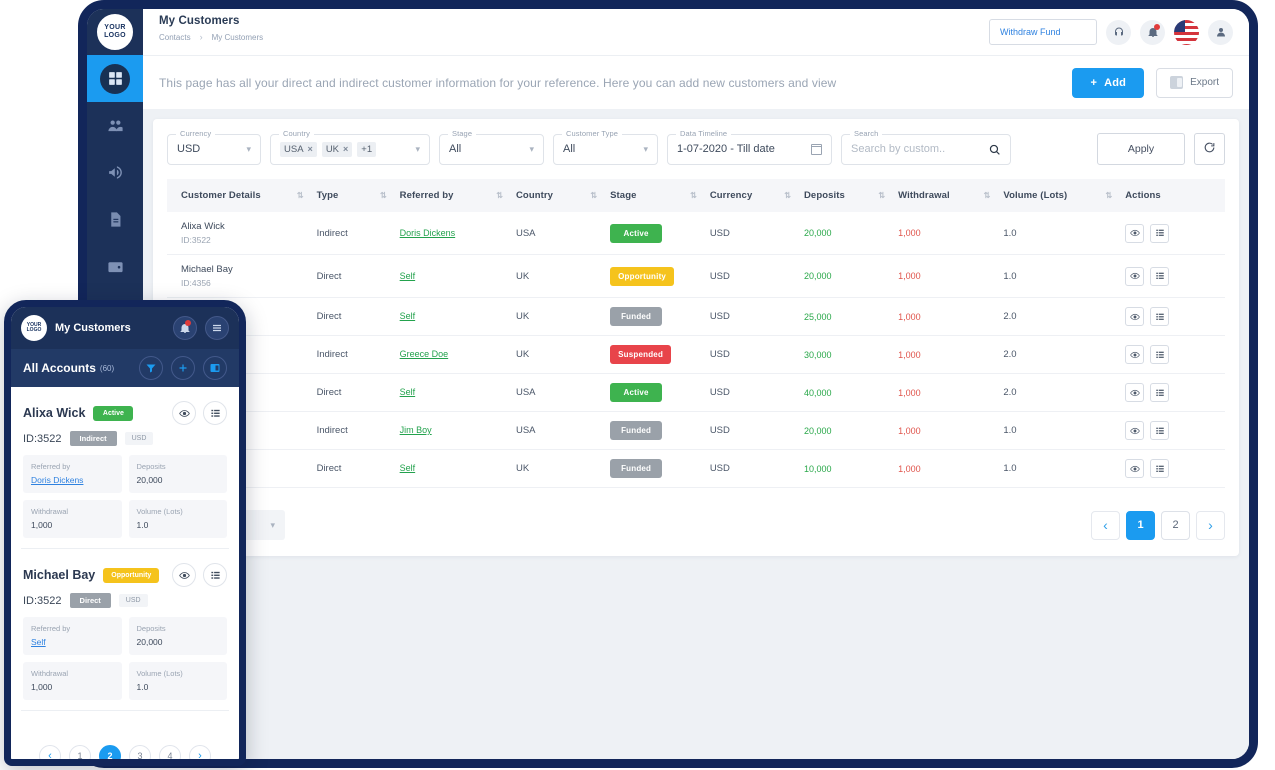 Image resolution: width=1275 pixels, height=770 pixels. I want to click on sidebar-logo: YOUR LOGO, so click(115, 32).